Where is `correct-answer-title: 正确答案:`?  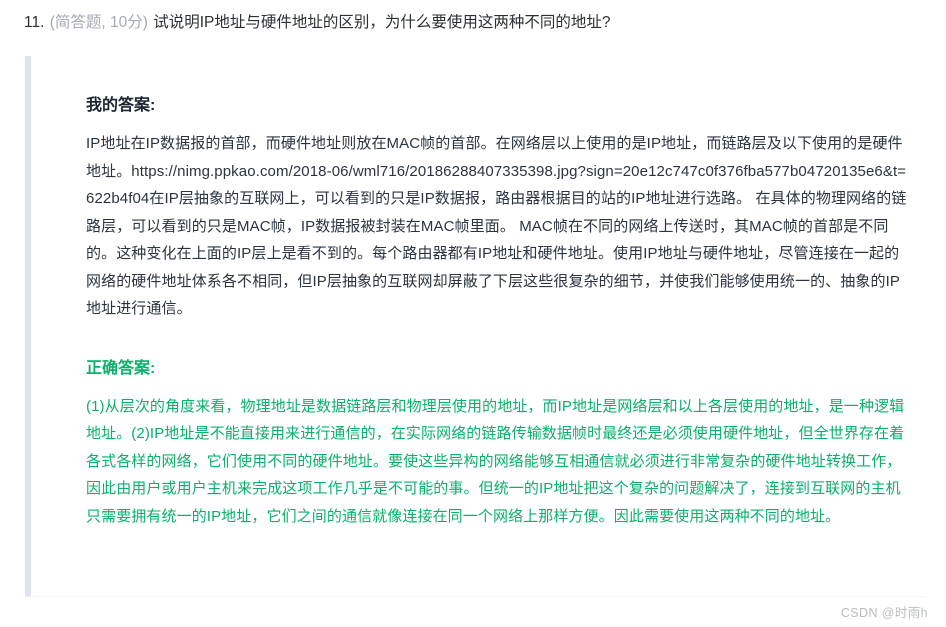 correct-answer-title: 正确答案: is located at coordinates (121, 368).